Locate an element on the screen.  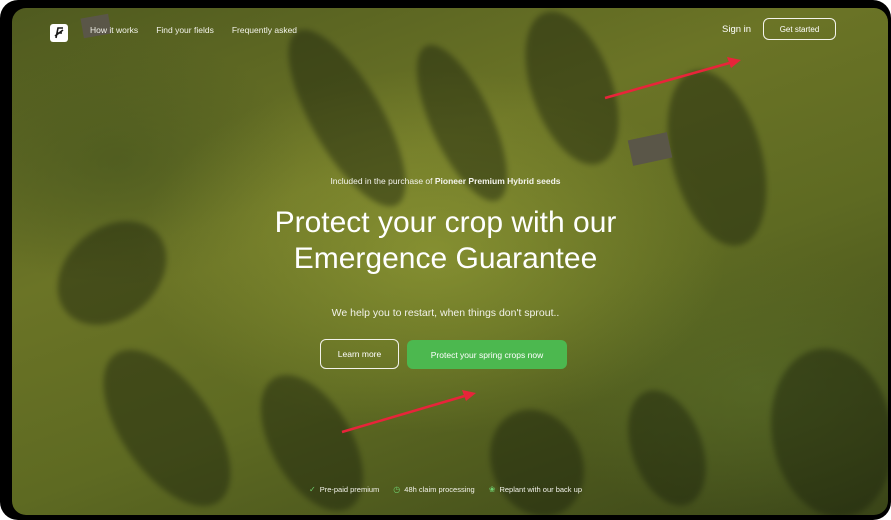
headline-line-1: Protect your crop with our is located at coordinates (445, 222).